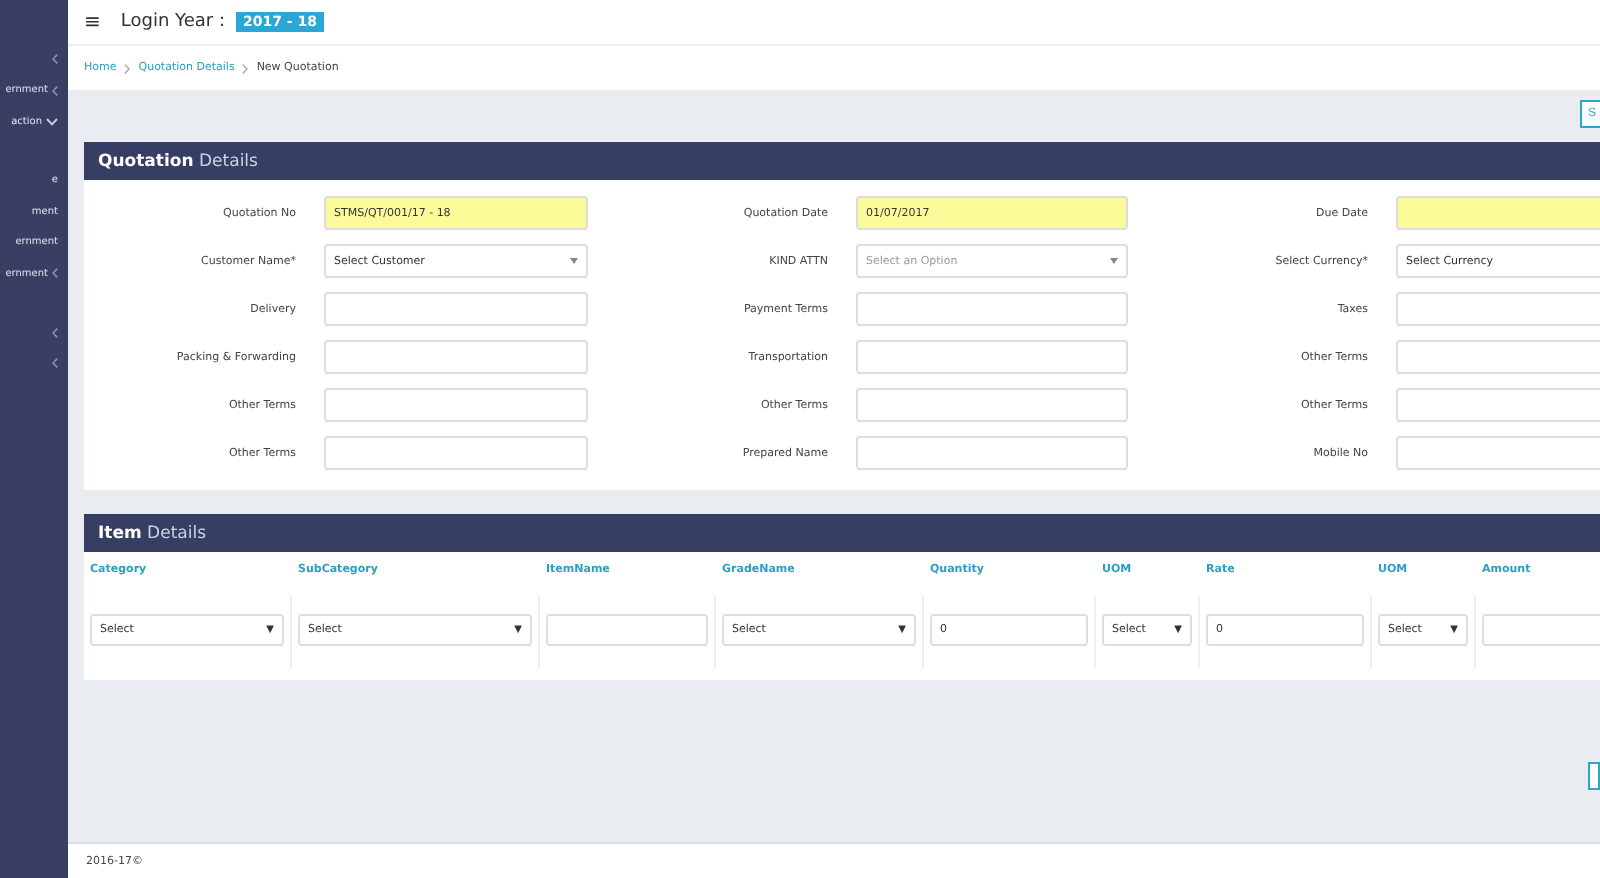 The width and height of the screenshot is (1600, 878). What do you see at coordinates (172, 22) in the screenshot?
I see `page-title: Login Year :` at bounding box center [172, 22].